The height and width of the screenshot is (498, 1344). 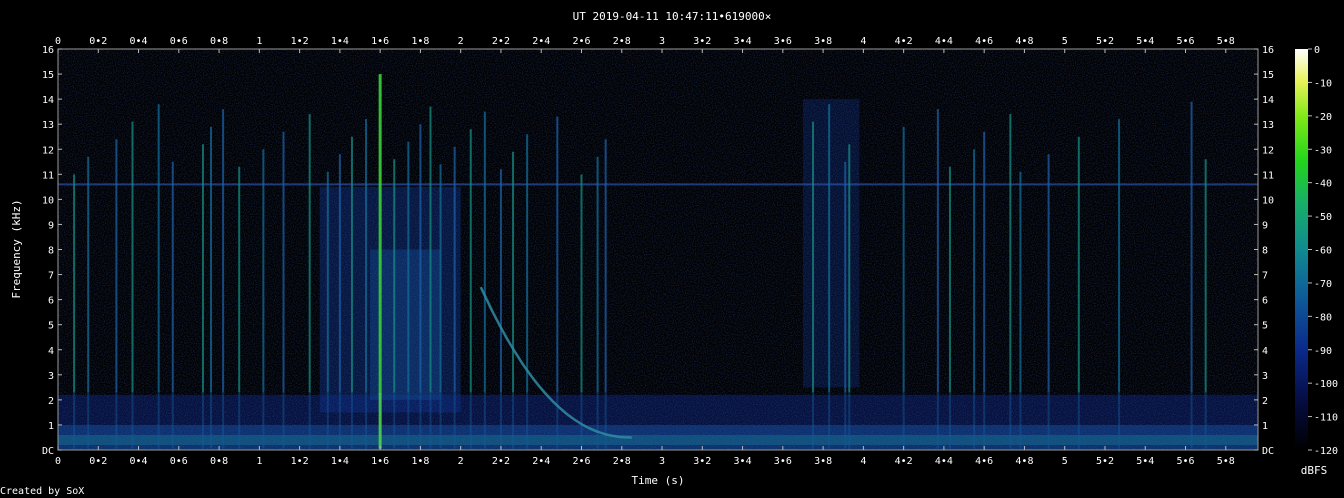 I want to click on colorbar-tick-label: -80, so click(x=1323, y=317).